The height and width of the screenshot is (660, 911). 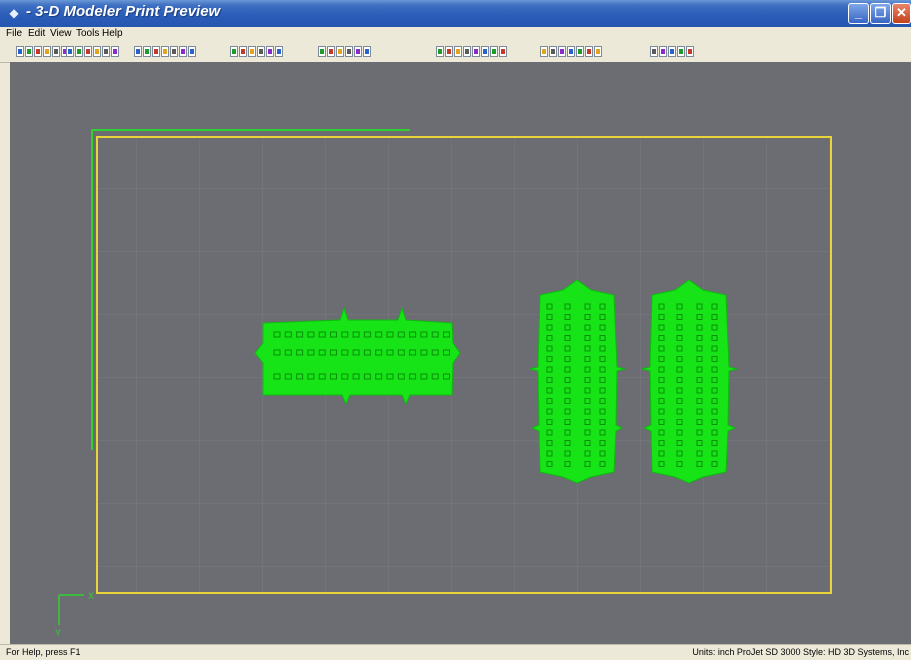 I want to click on pause-icon, so click(x=115, y=51).